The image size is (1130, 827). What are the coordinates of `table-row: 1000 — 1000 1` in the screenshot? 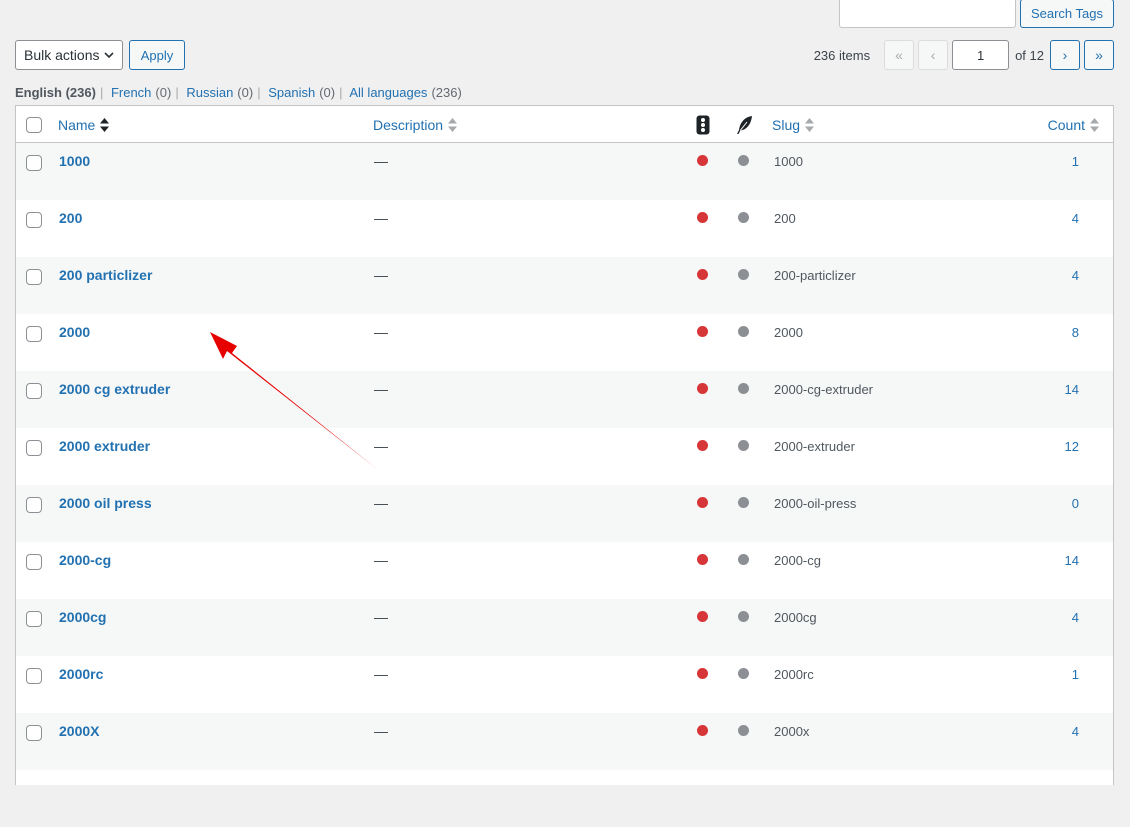 It's located at (564, 171).